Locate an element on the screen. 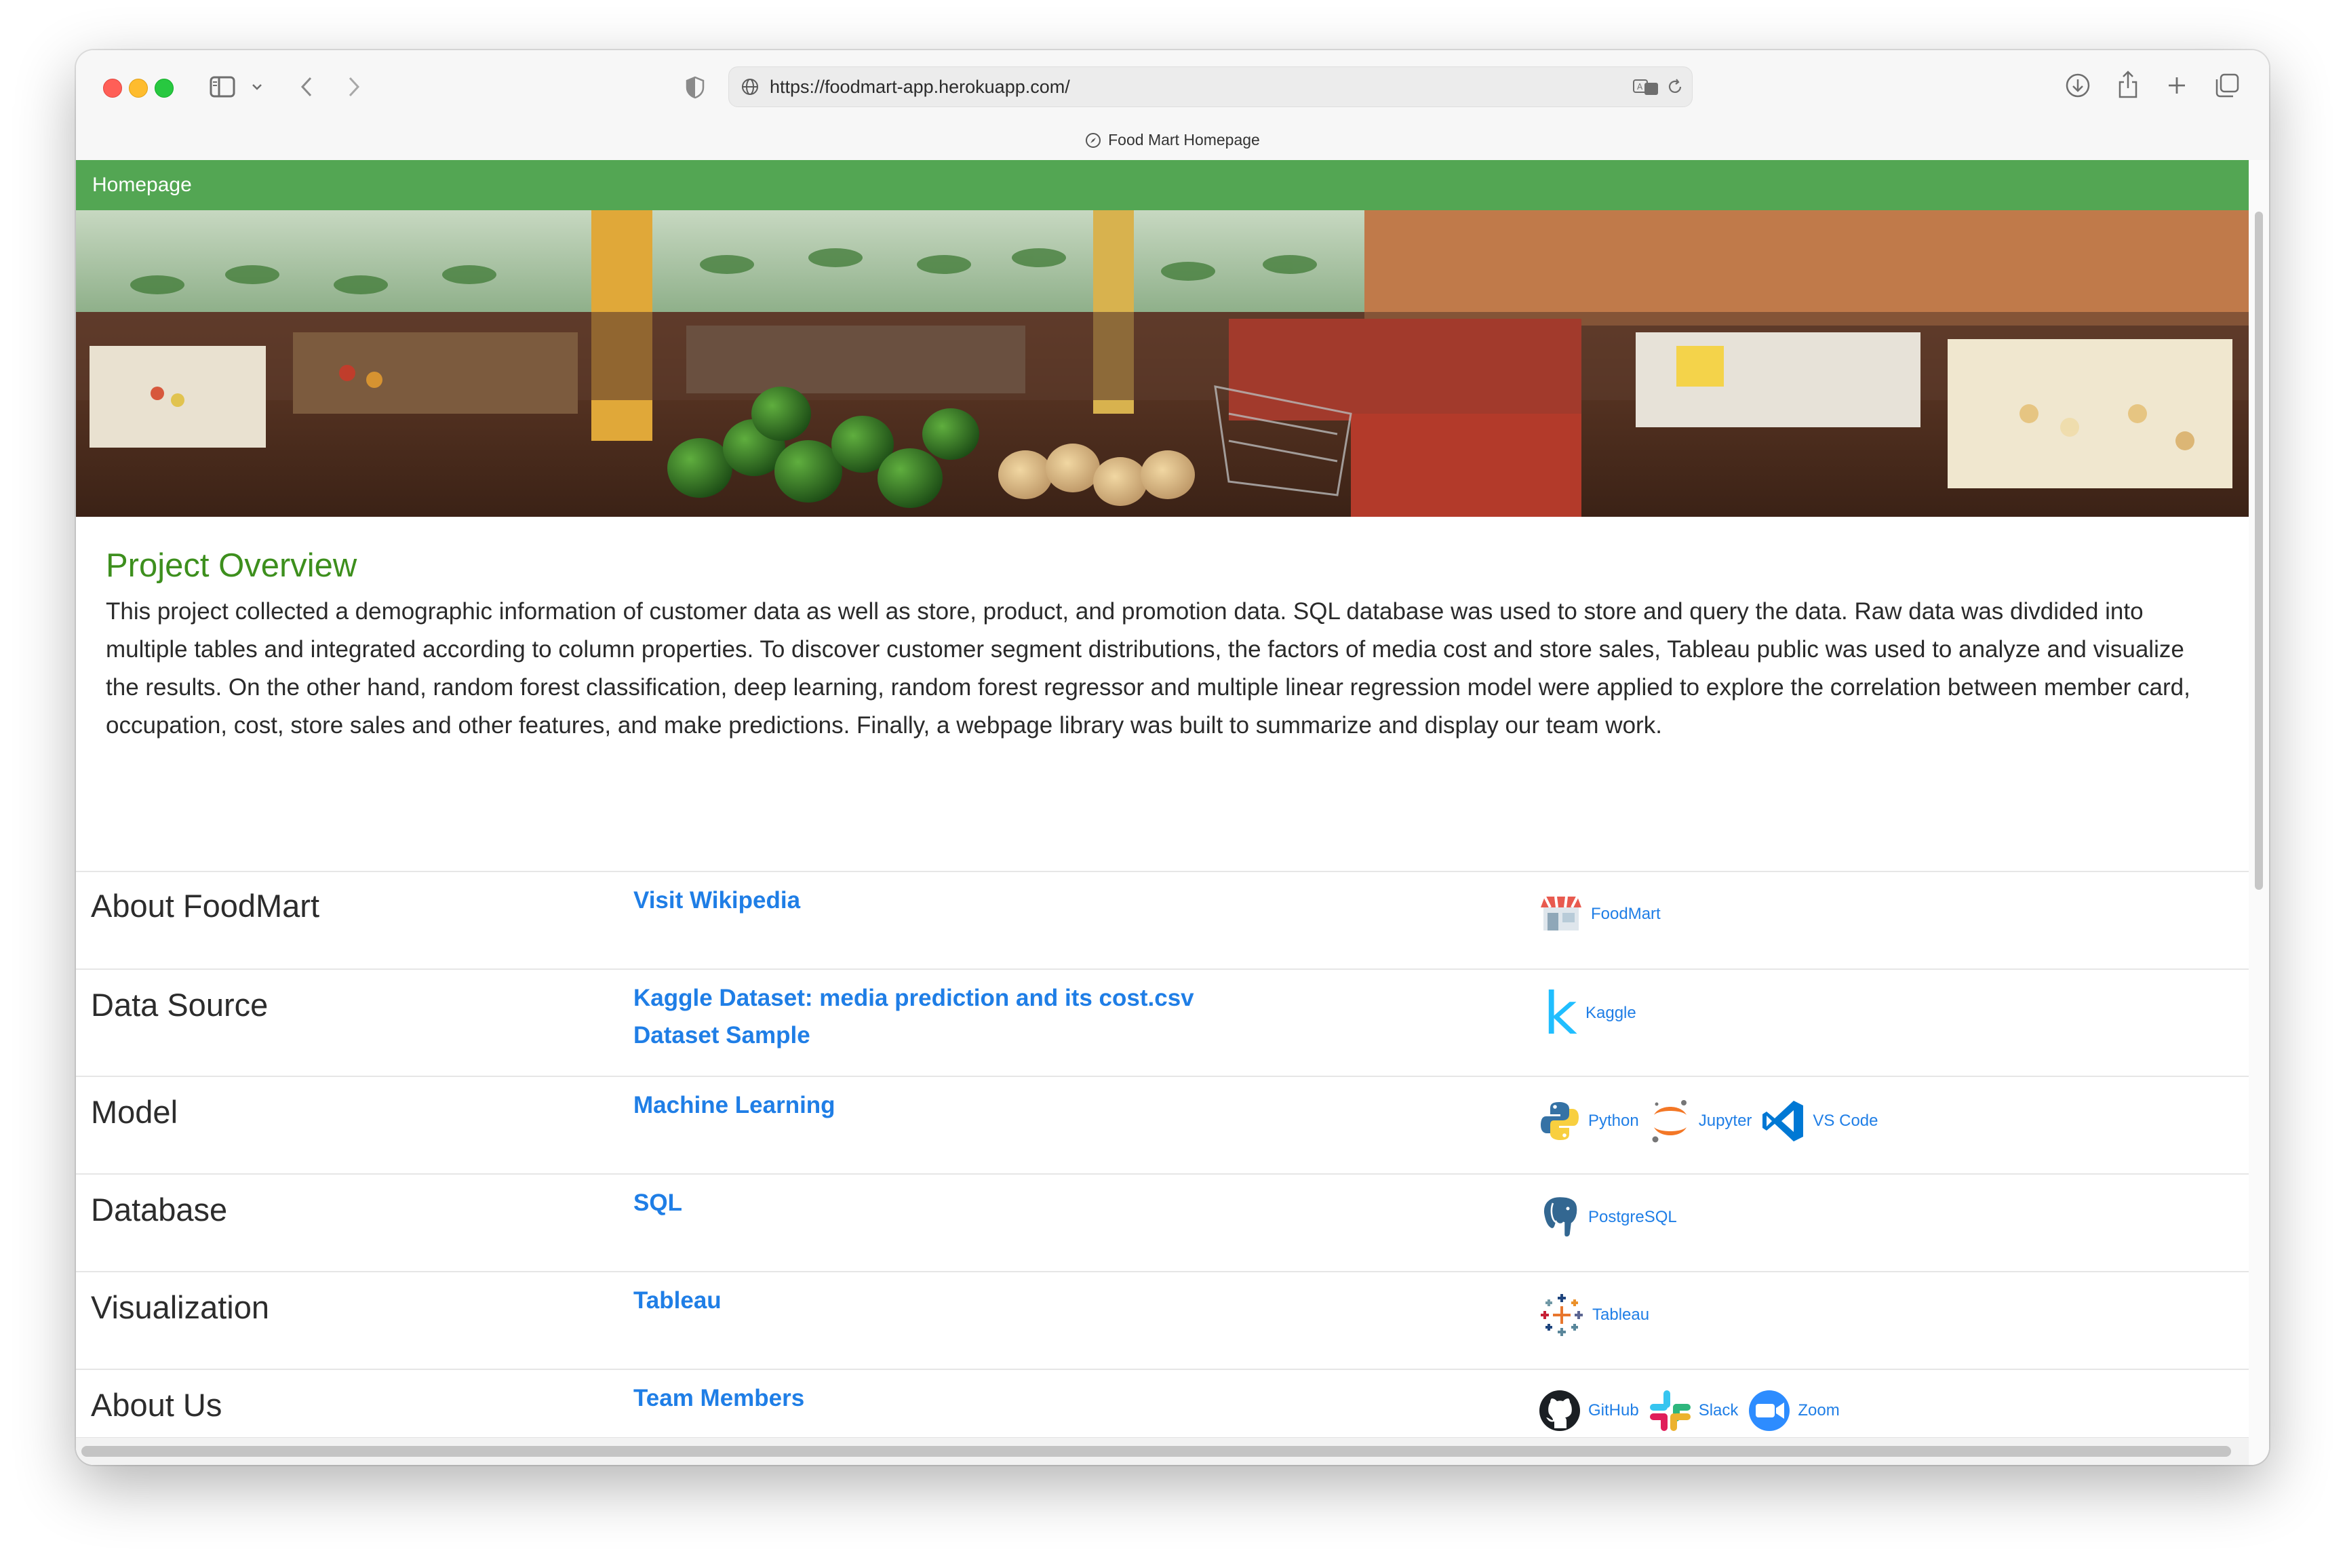 The height and width of the screenshot is (1568, 2345). tool-python: Python is located at coordinates (1588, 1121).